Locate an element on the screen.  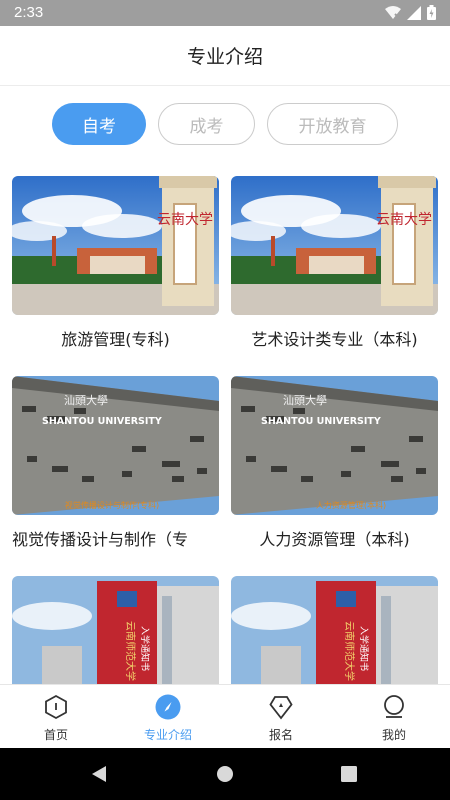
nav-majors: 专业介绍 is located at coordinates (168, 717).